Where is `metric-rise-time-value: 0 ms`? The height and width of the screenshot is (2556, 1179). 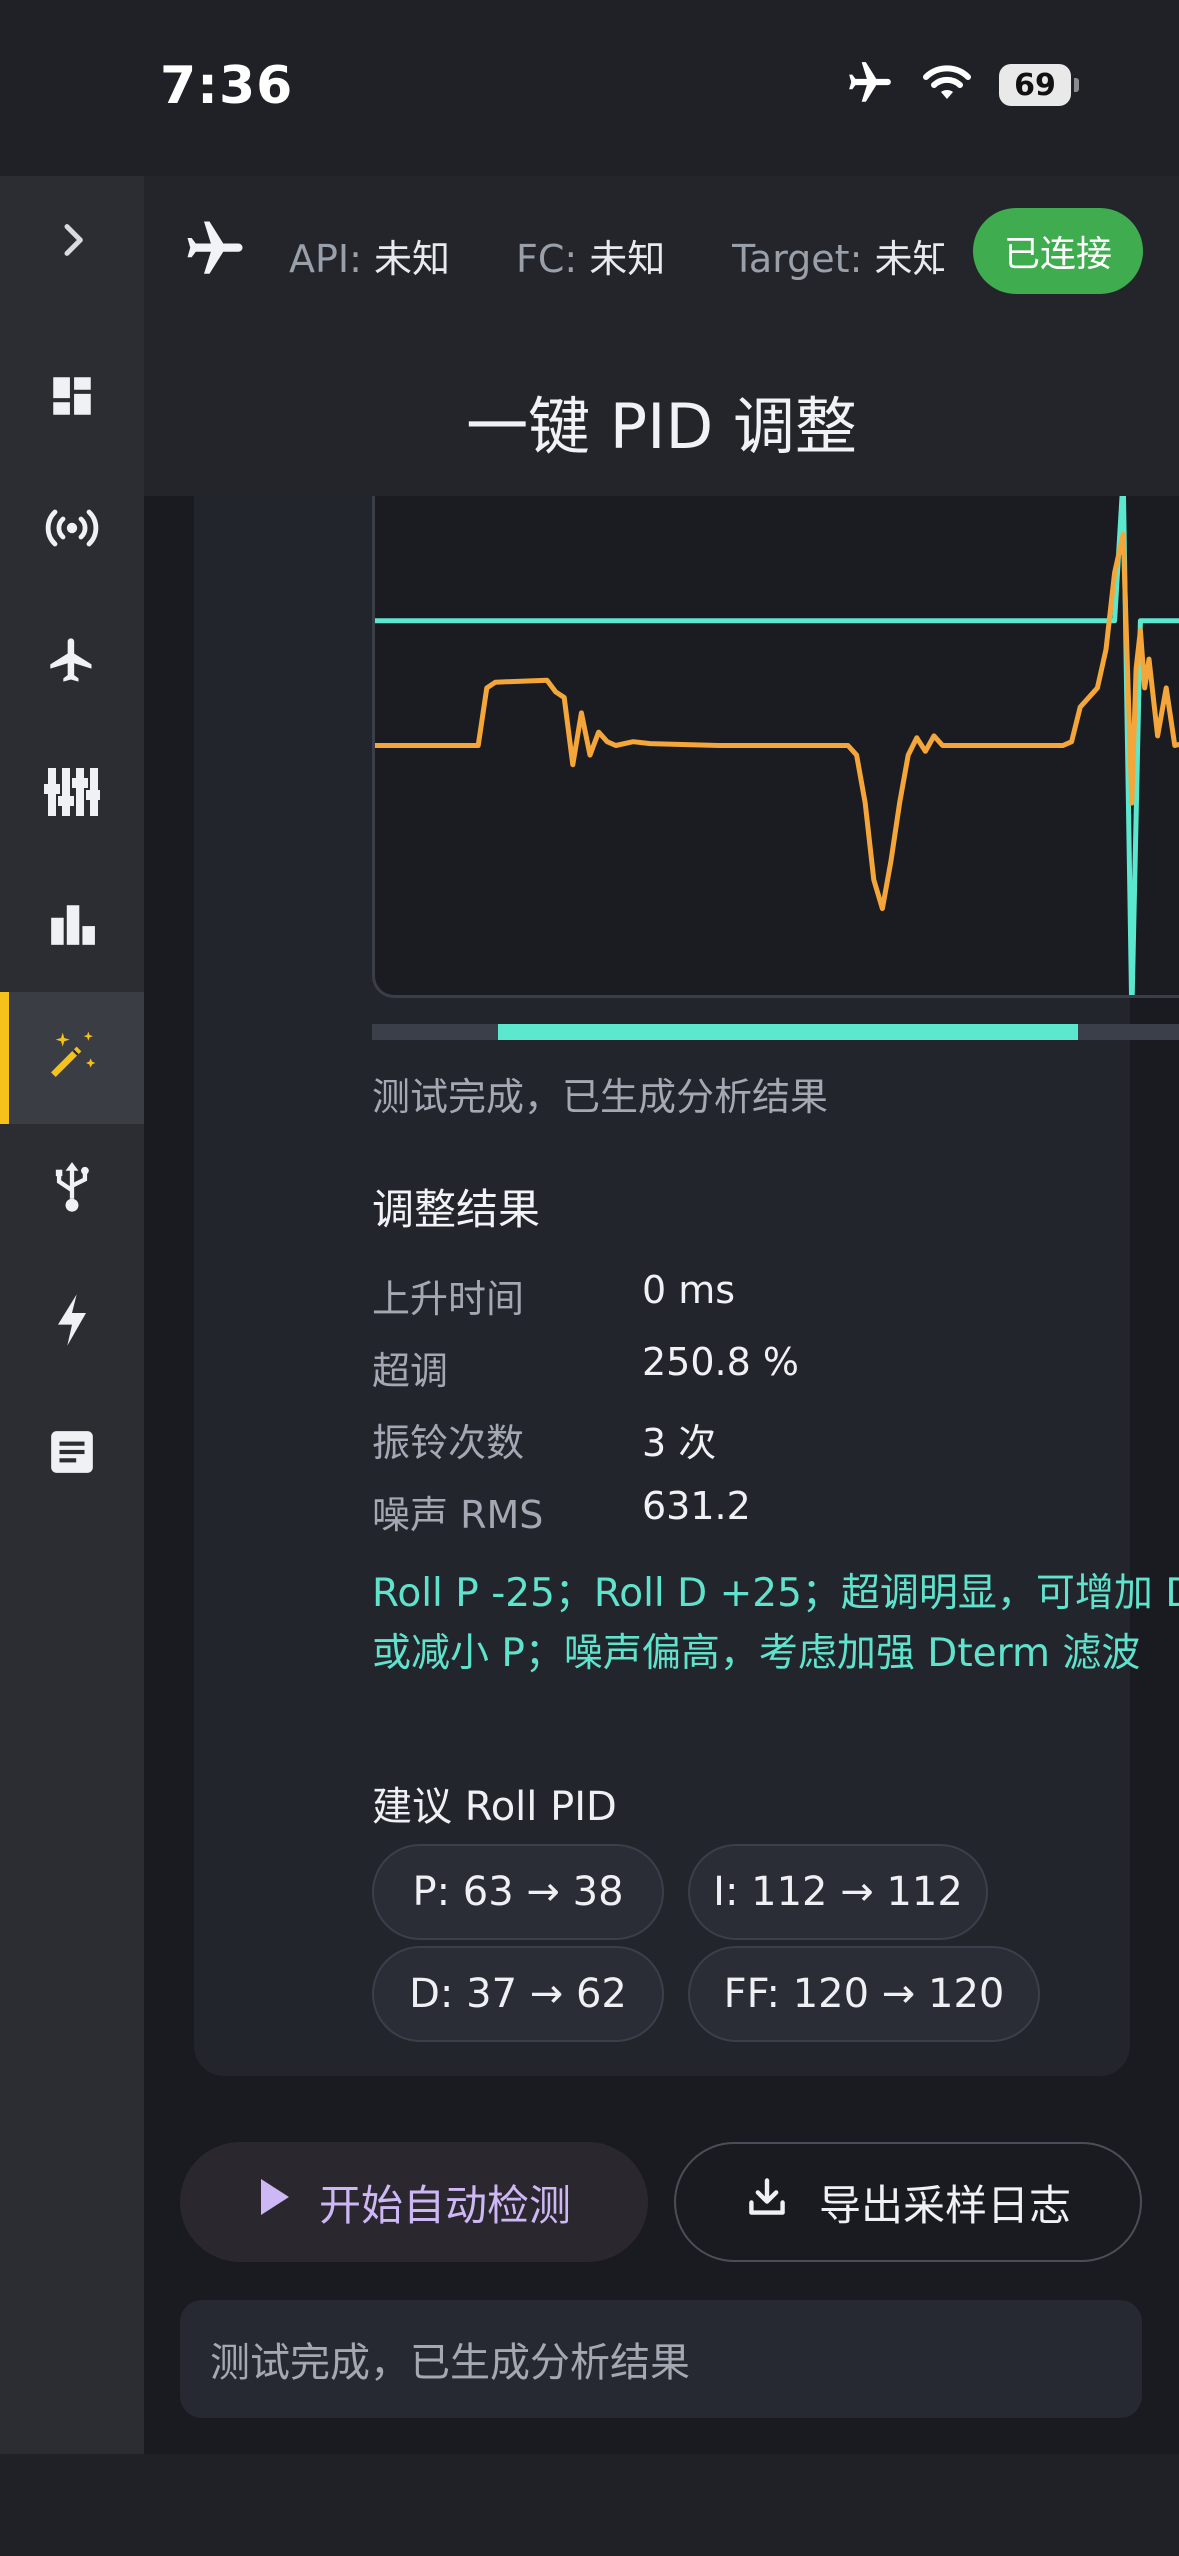 metric-rise-time-value: 0 ms is located at coordinates (689, 1290).